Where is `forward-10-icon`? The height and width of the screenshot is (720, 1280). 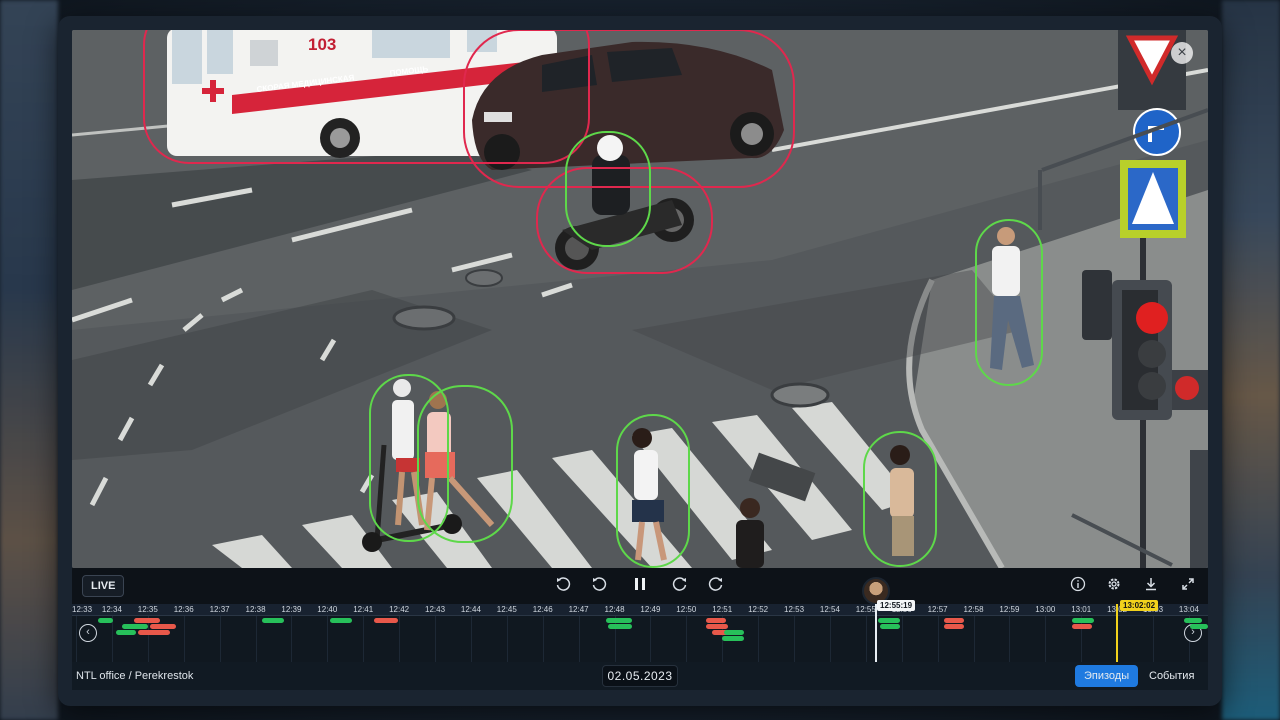
forward-10-icon is located at coordinates (680, 586).